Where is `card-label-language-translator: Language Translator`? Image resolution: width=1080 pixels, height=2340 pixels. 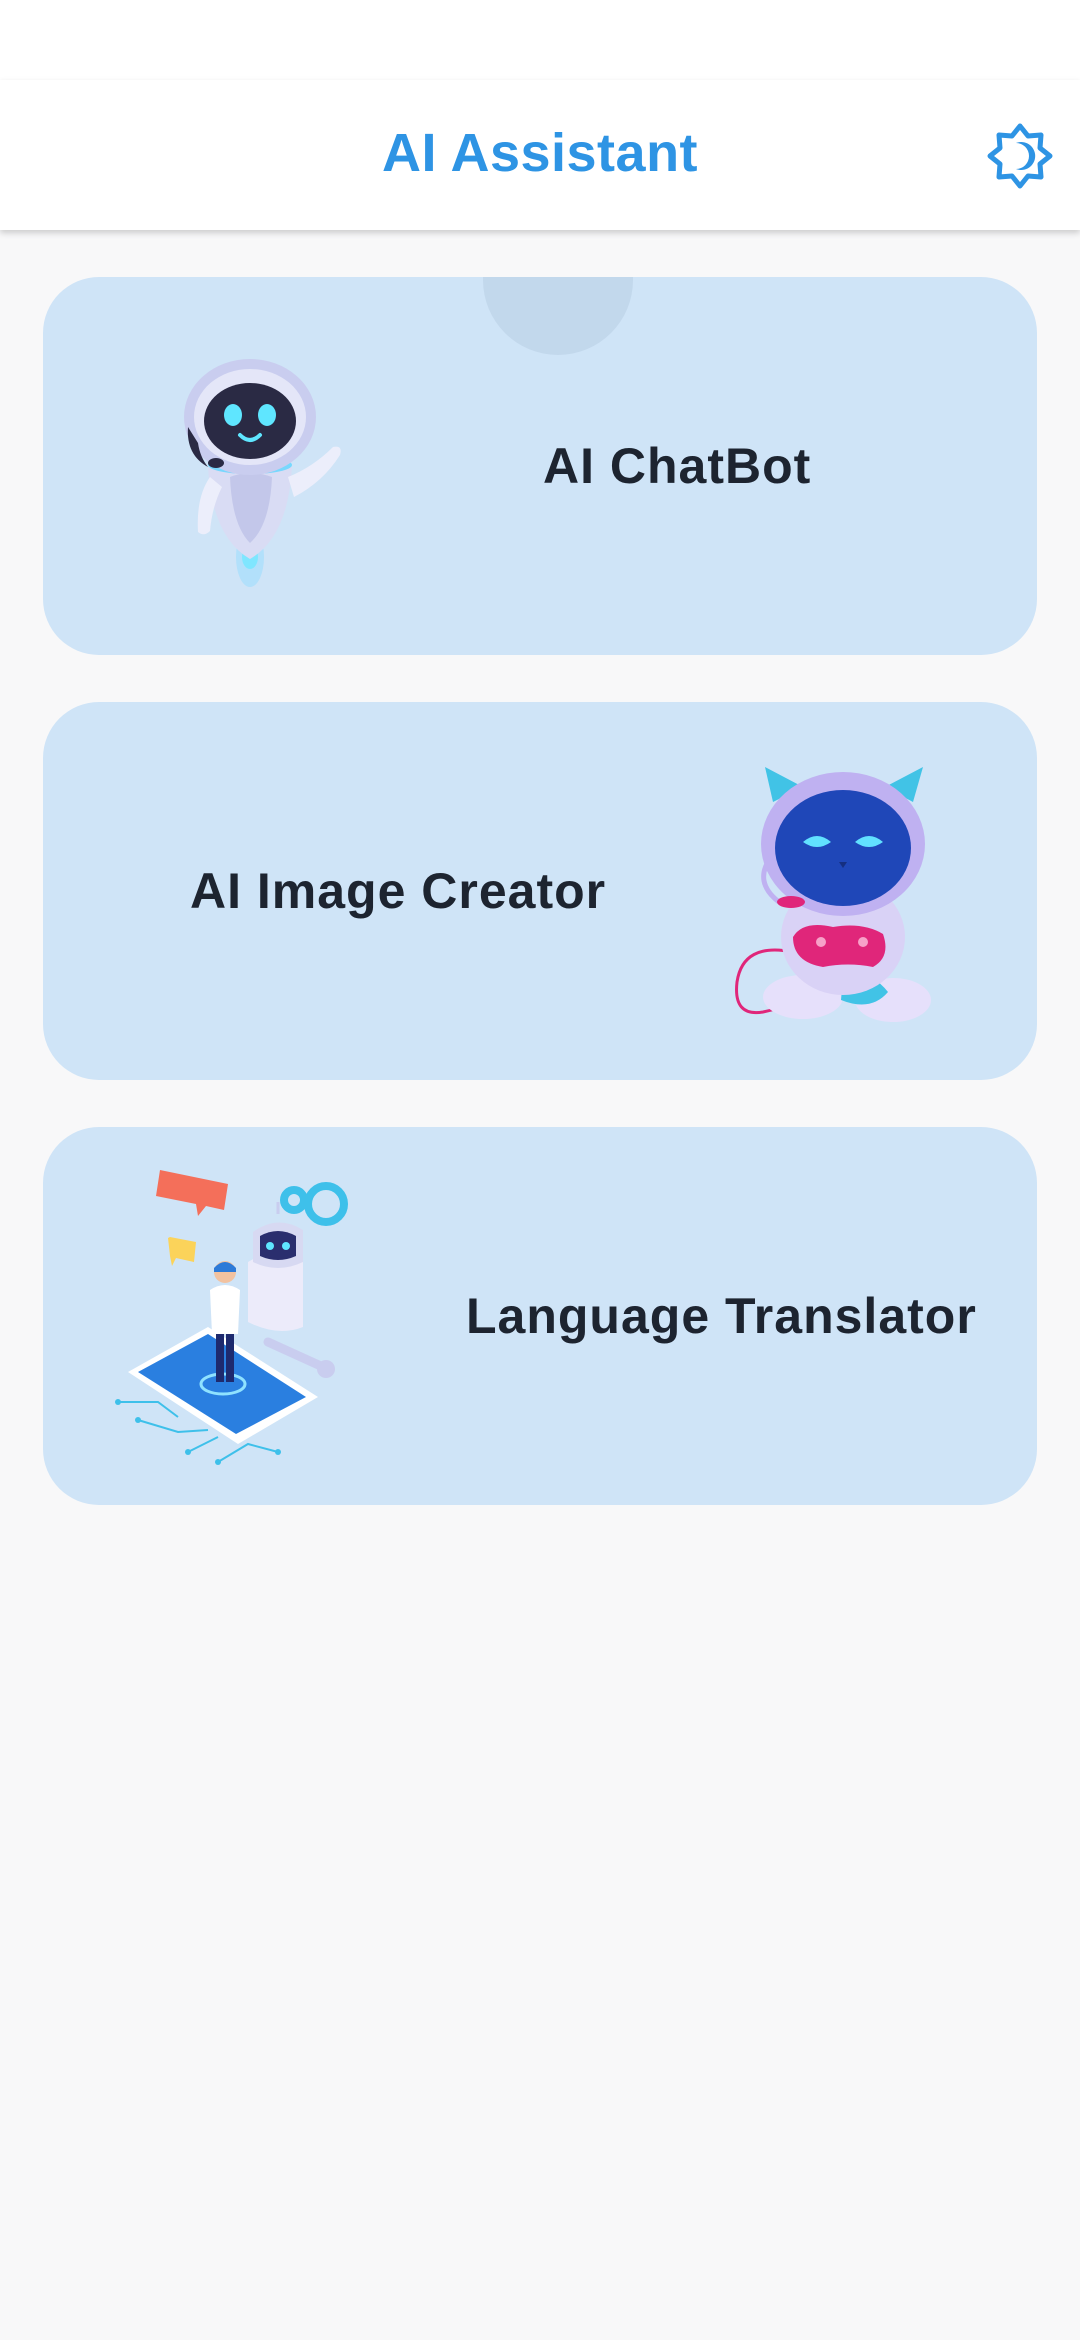 card-label-language-translator: Language Translator is located at coordinates (721, 1316).